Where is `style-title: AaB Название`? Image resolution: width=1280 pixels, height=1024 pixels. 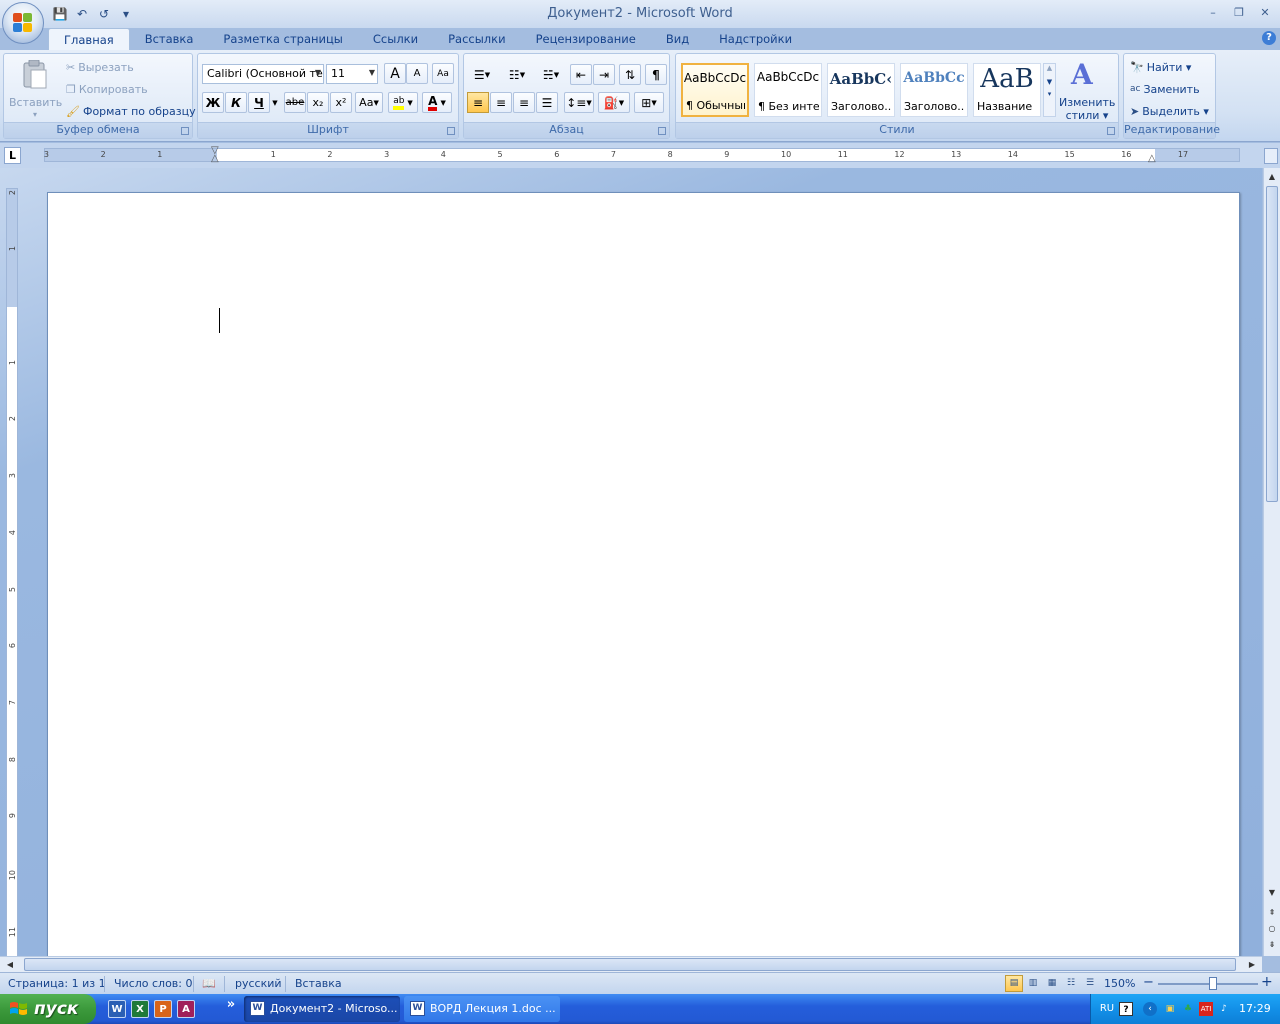 style-title: AaB Название is located at coordinates (1007, 90).